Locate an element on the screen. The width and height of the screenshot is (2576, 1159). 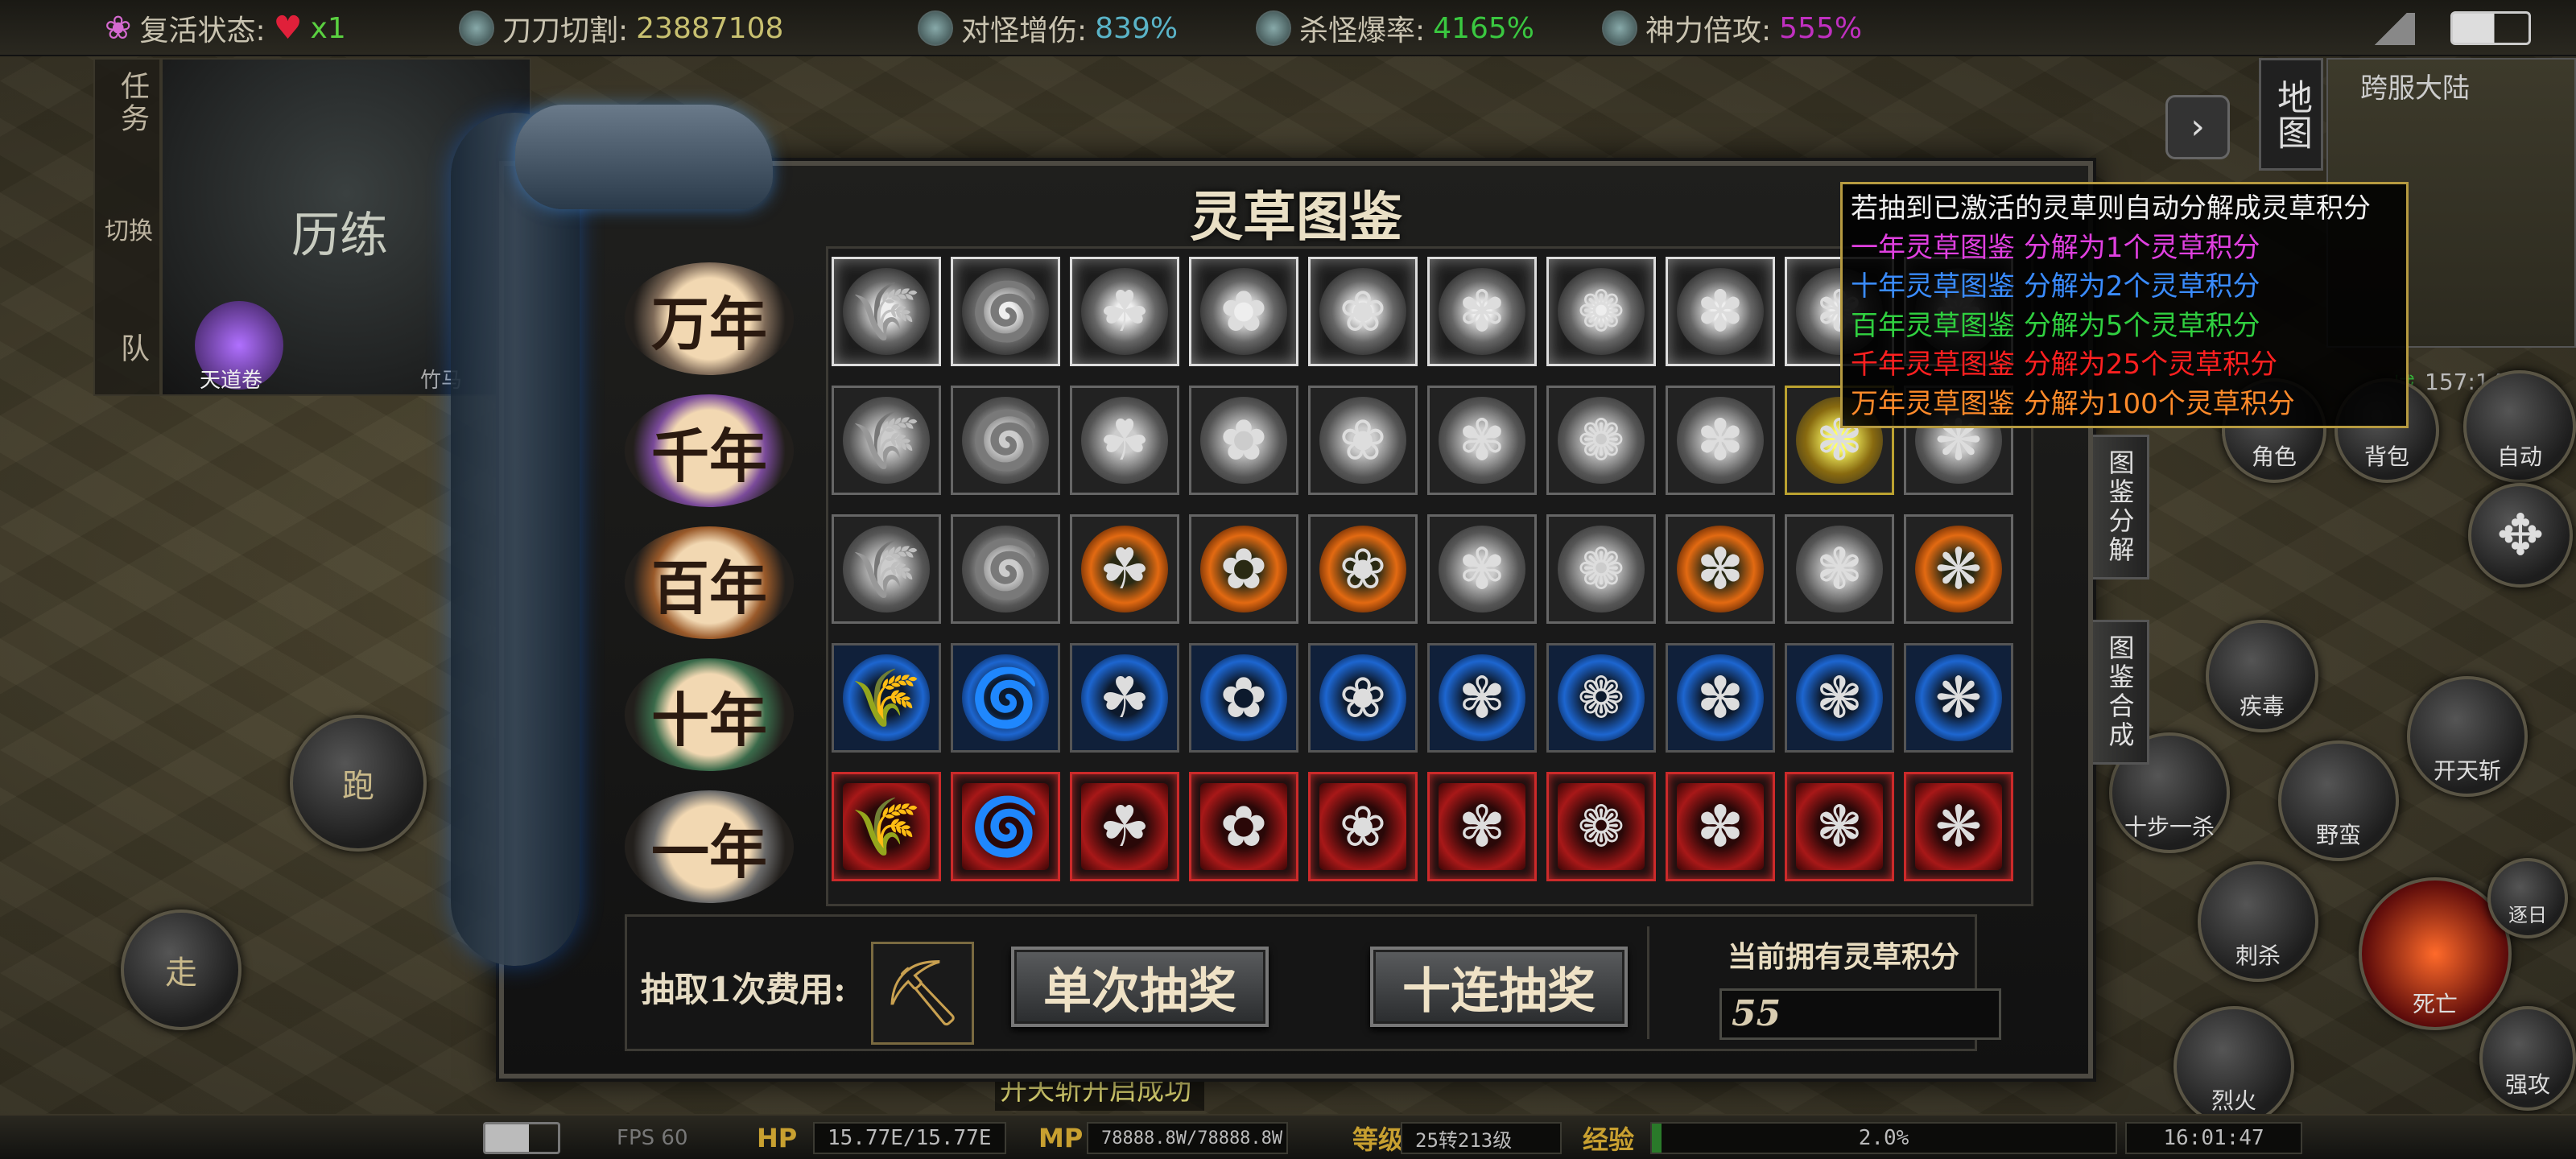
walk-button: 走 is located at coordinates (181, 969).